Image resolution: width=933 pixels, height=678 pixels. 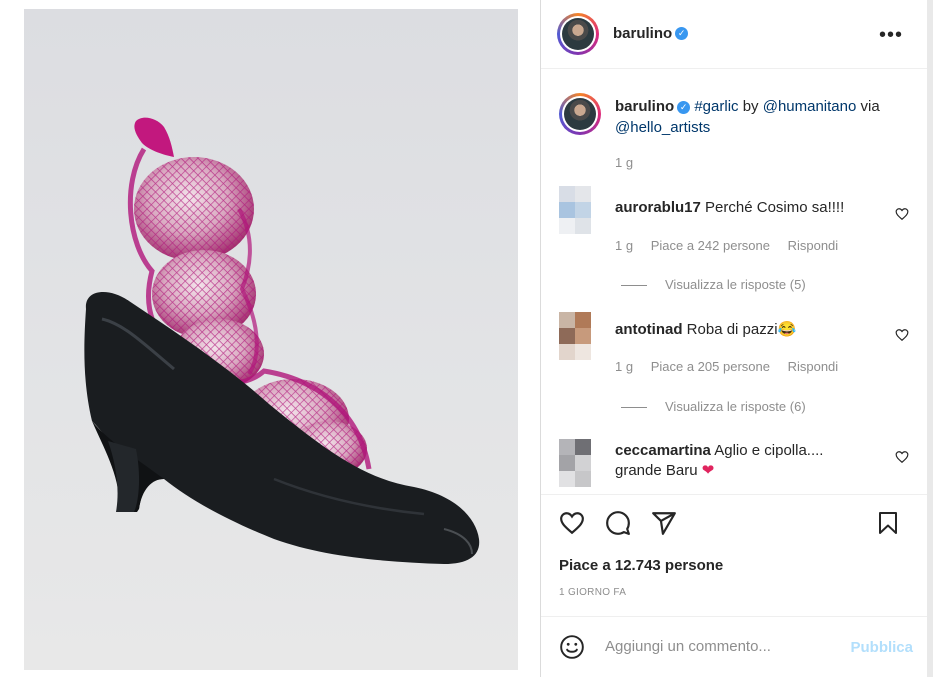 I want to click on comment-meta: 1 g Piace a 205 persone Rispondi, so click(x=733, y=366).